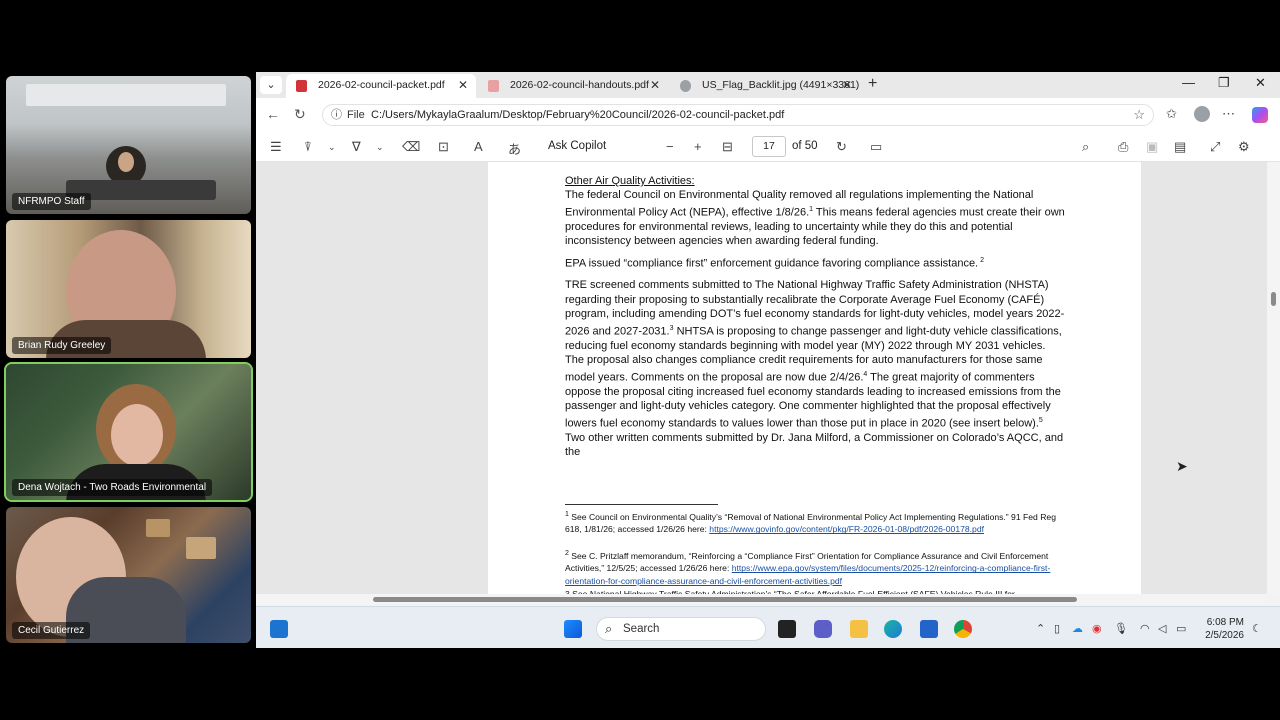 The image size is (1280, 720). Describe the element at coordinates (1260, 115) in the screenshot. I see `copilot-icon` at that location.